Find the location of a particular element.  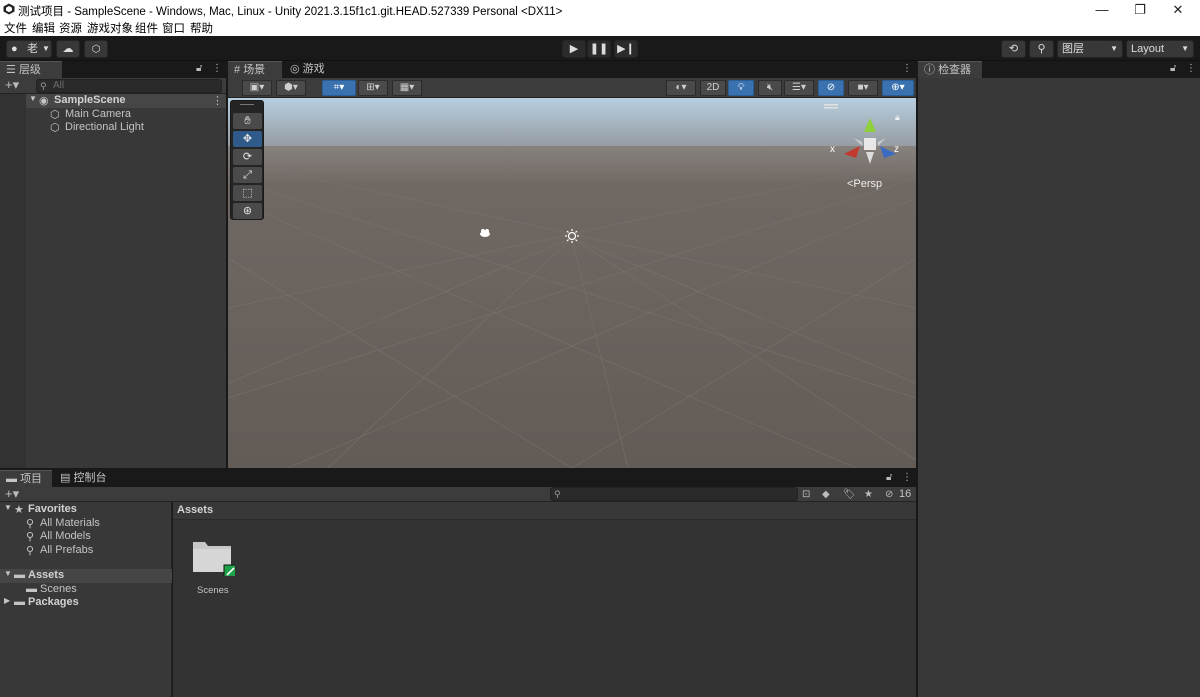

projection-toggle: <Persp is located at coordinates (864, 184).